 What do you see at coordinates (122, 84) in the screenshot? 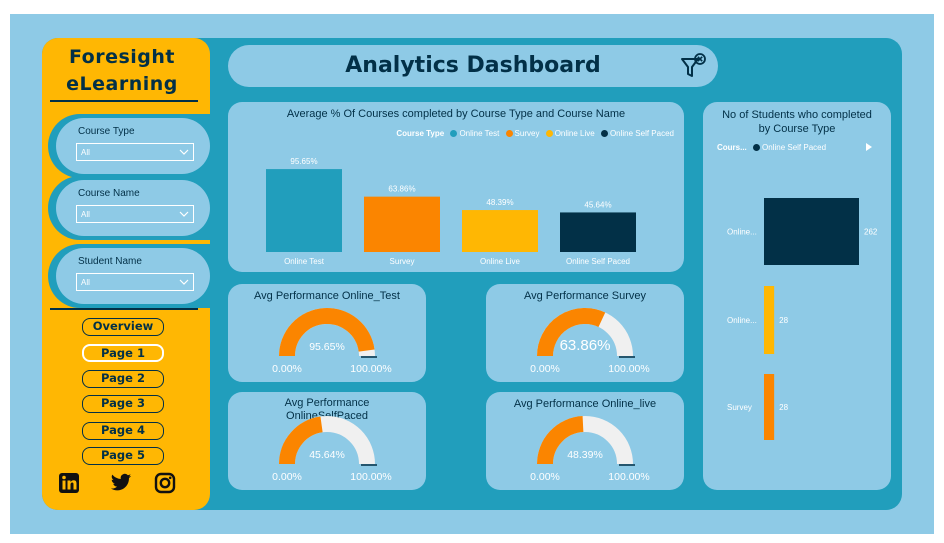
I see `brand-line-2: eLearning` at bounding box center [122, 84].